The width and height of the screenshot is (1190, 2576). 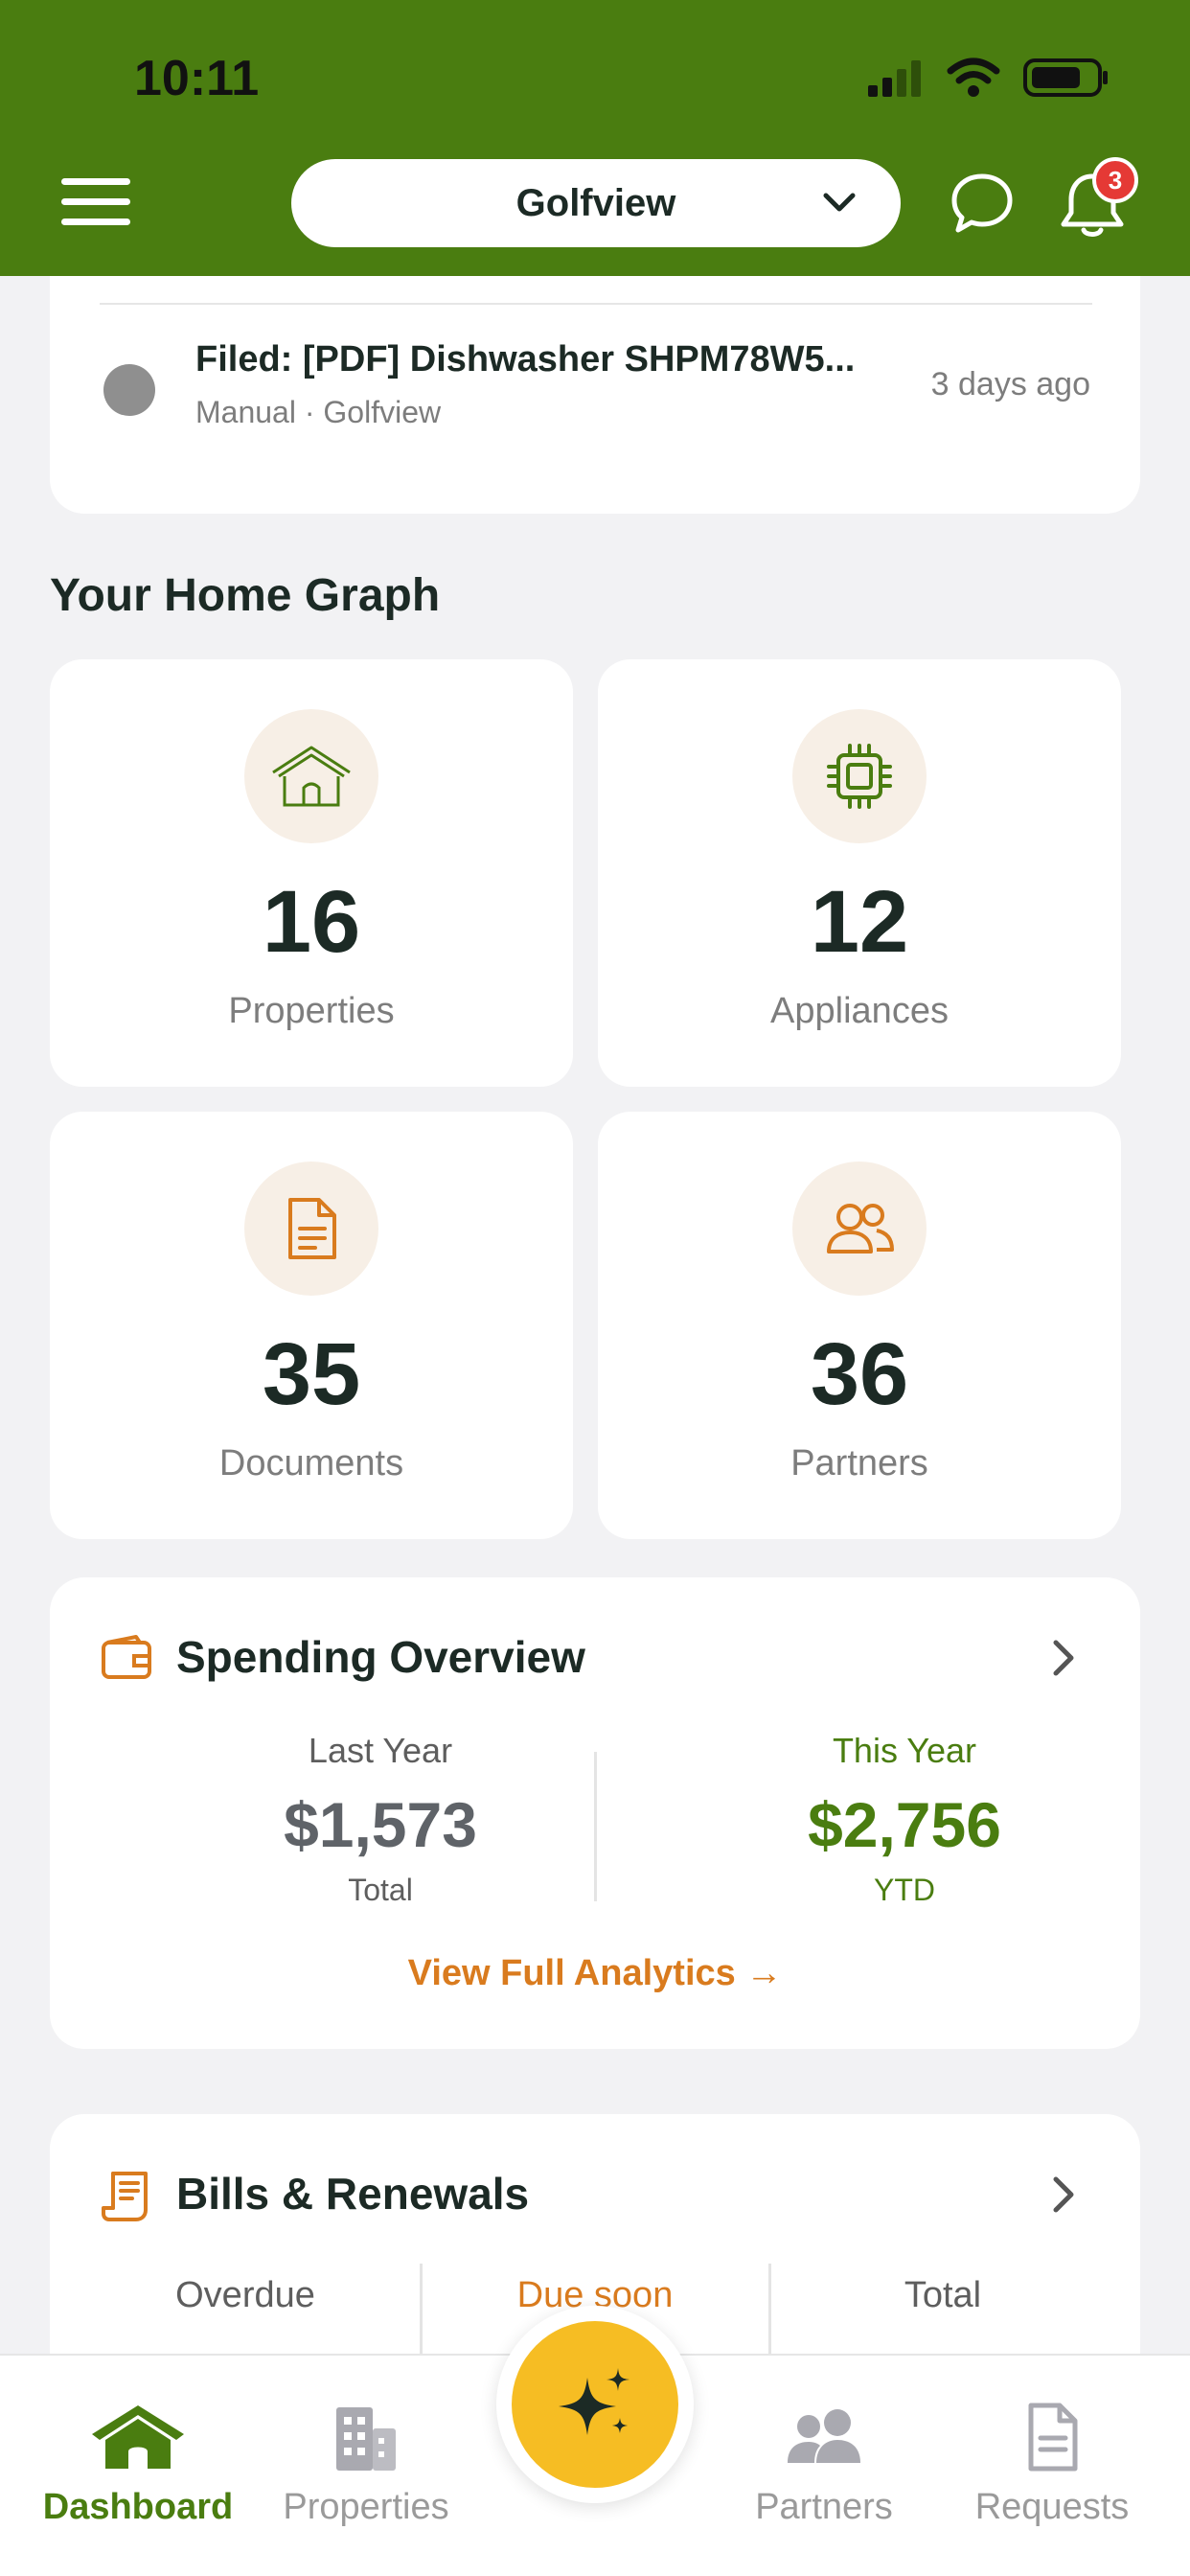 I want to click on activity-status-dot, so click(x=129, y=390).